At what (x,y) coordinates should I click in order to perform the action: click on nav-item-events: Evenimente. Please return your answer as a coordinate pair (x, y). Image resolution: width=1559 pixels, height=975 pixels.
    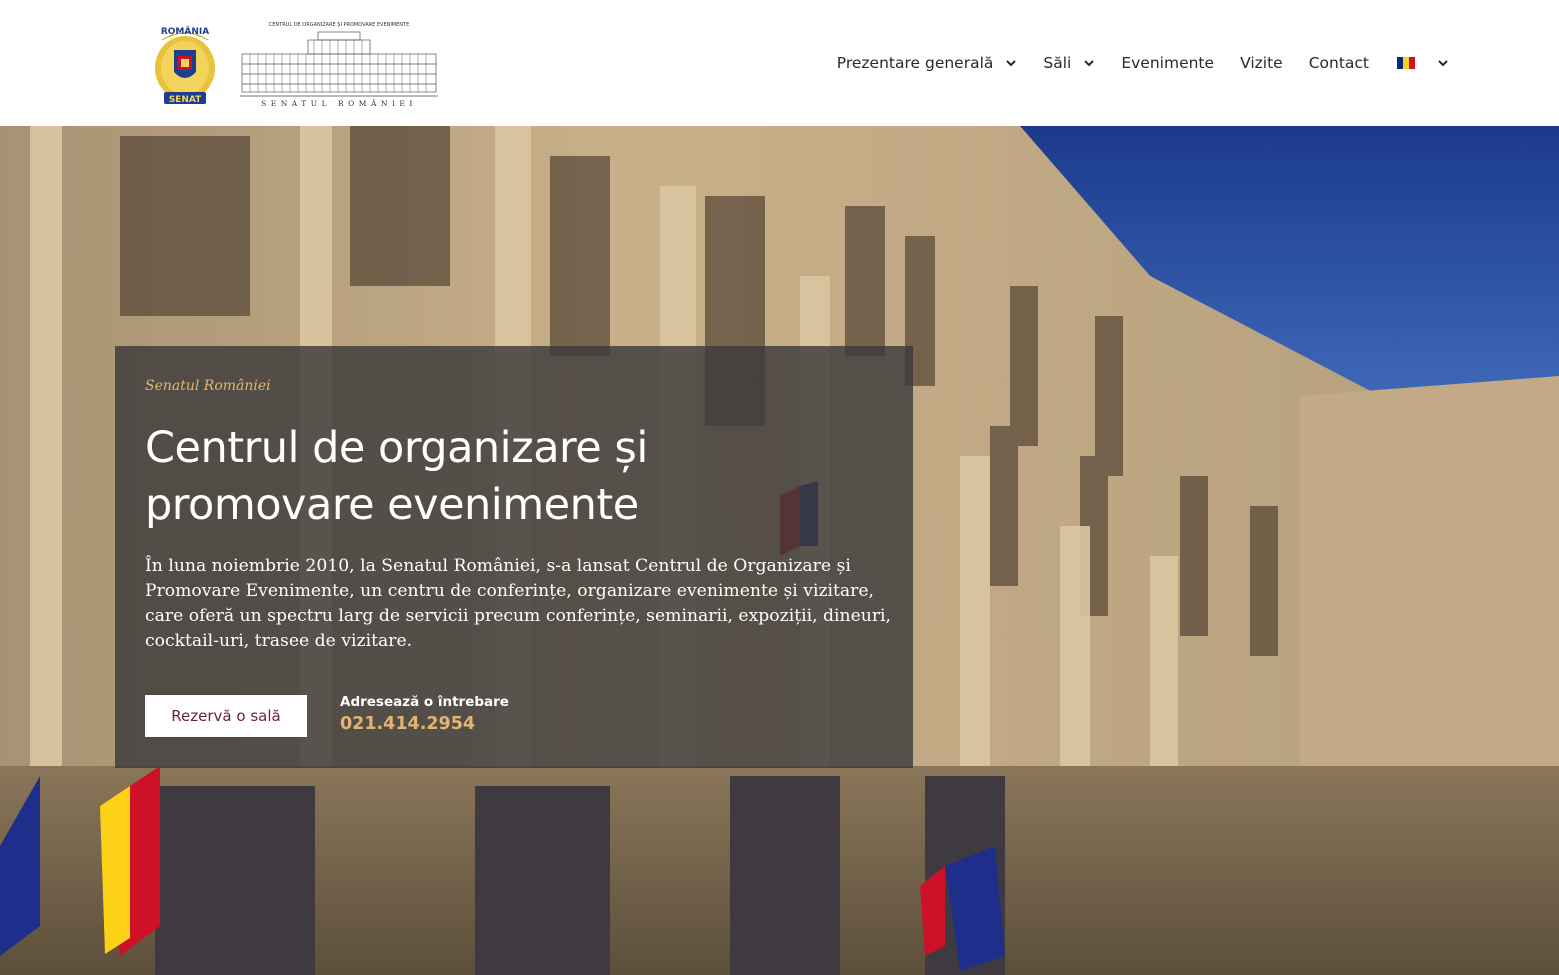
    Looking at the image, I should click on (1167, 63).